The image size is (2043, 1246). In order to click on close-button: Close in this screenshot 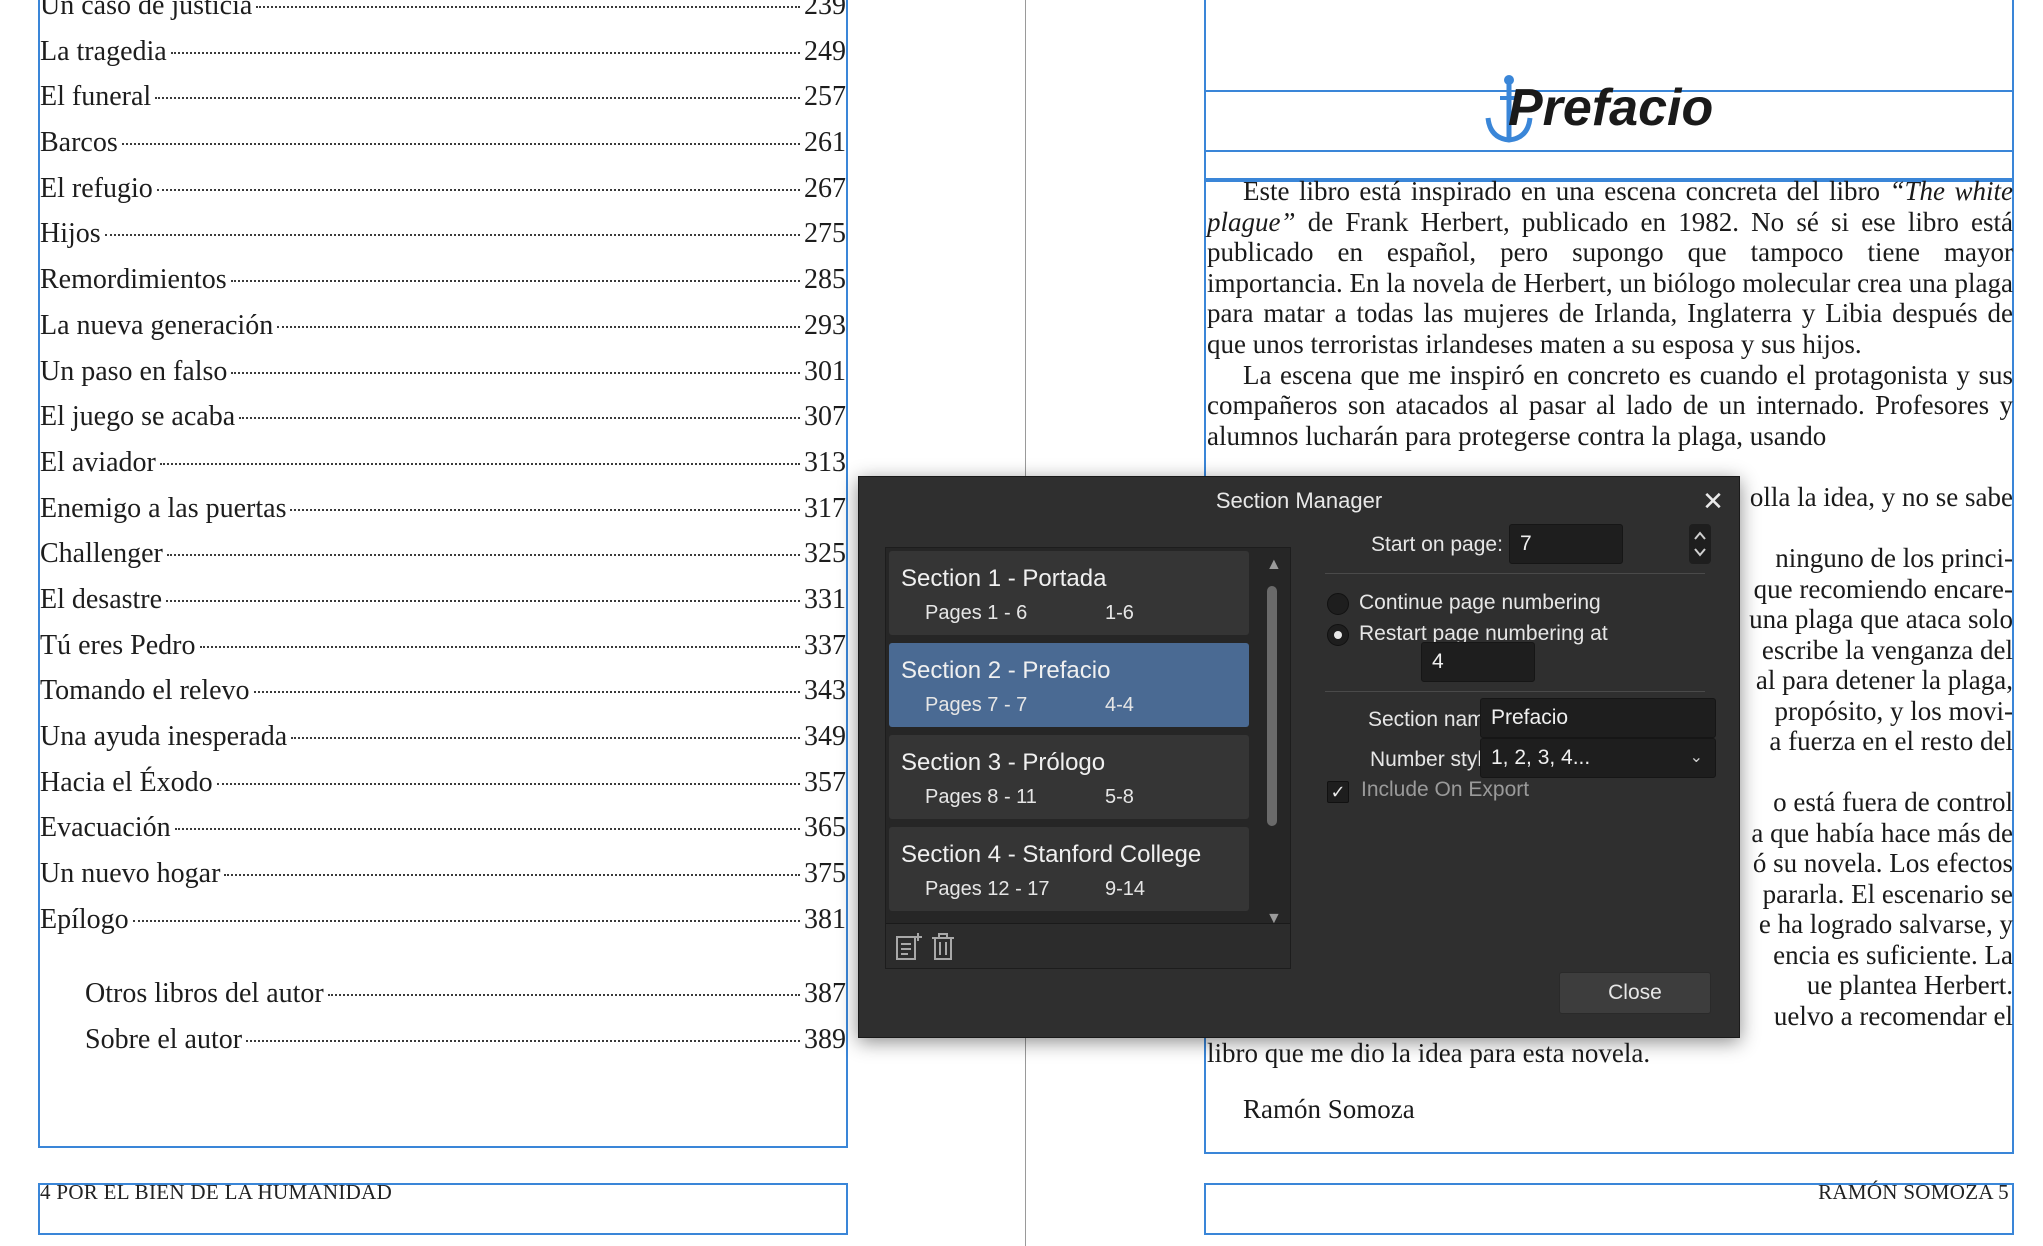, I will do `click(1635, 993)`.